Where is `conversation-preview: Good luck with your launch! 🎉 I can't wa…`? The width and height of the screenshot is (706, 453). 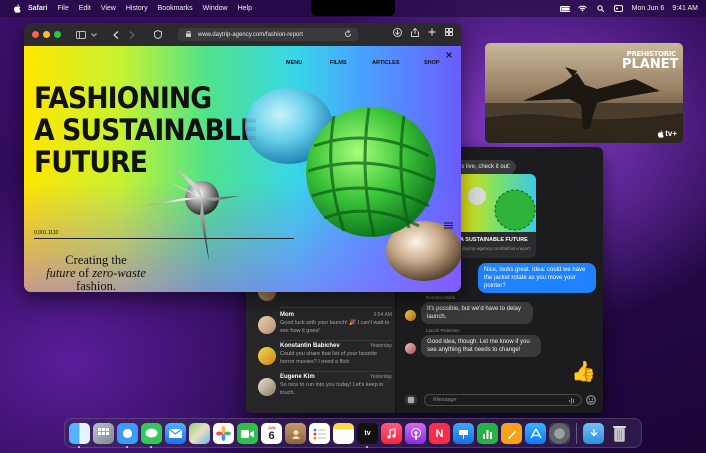
conversation-preview: Good luck with your launch! 🎉 I can't wa… is located at coordinates (335, 327).